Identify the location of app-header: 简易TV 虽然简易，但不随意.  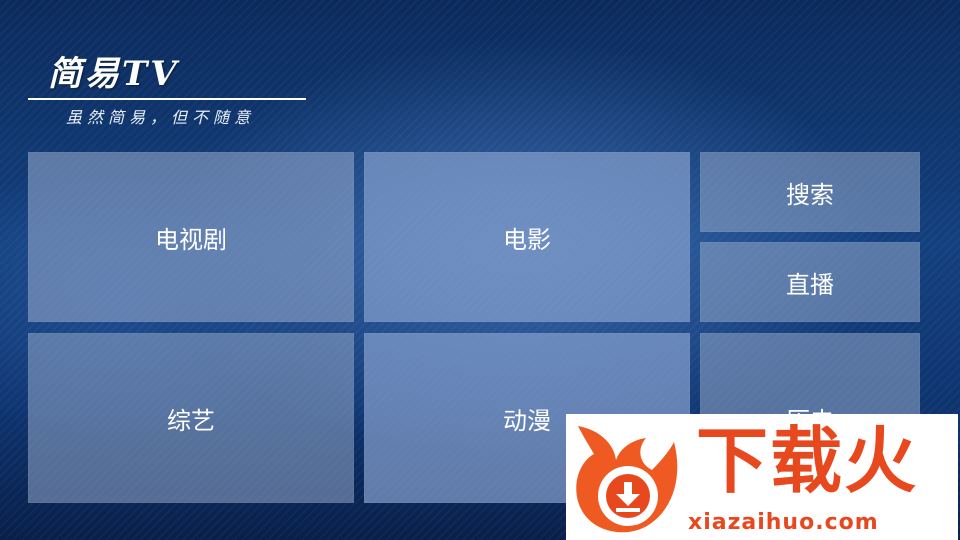
(168, 90).